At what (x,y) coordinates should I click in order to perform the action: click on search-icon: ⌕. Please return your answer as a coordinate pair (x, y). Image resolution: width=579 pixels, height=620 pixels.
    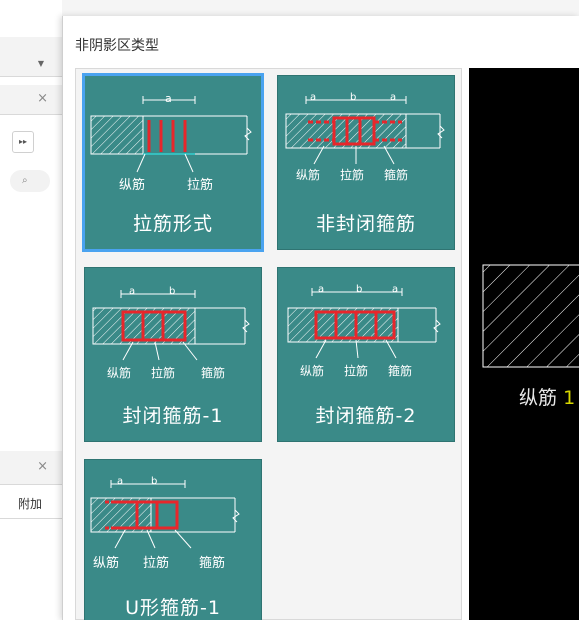
    Looking at the image, I should click on (25, 180).